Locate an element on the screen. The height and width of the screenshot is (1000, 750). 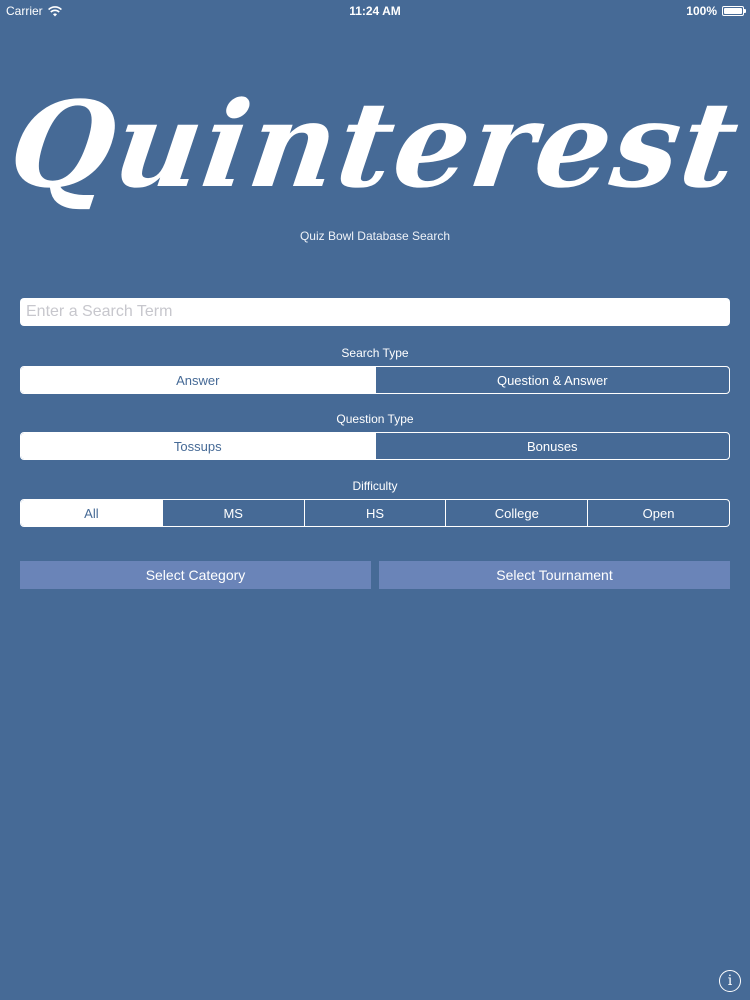
question-type-segment-tossups: Tossups is located at coordinates (198, 446).